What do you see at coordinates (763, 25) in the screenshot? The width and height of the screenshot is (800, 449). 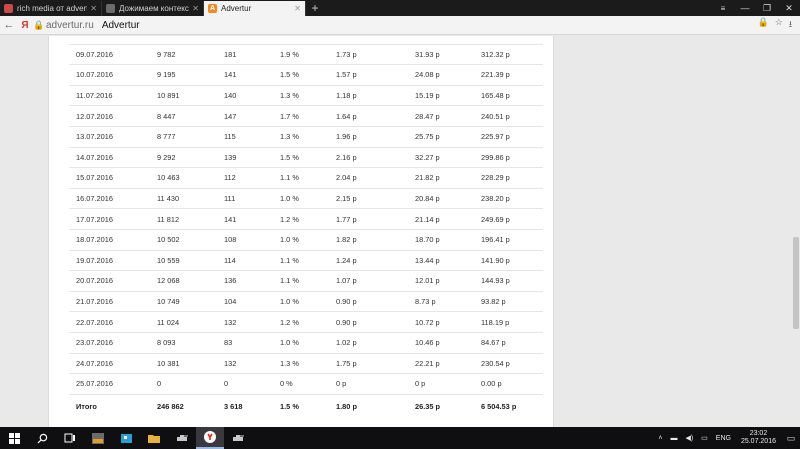 I see `protect-icon: 🔒` at bounding box center [763, 25].